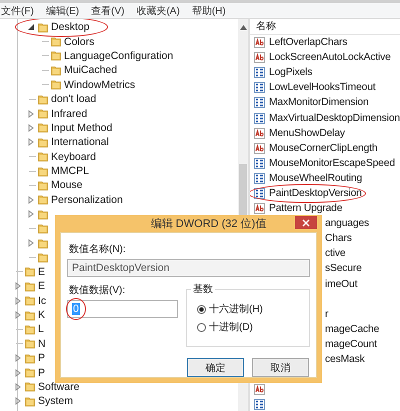 The height and width of the screenshot is (411, 400). What do you see at coordinates (97, 290) in the screenshot?
I see `field-label: 数值数据(V):` at bounding box center [97, 290].